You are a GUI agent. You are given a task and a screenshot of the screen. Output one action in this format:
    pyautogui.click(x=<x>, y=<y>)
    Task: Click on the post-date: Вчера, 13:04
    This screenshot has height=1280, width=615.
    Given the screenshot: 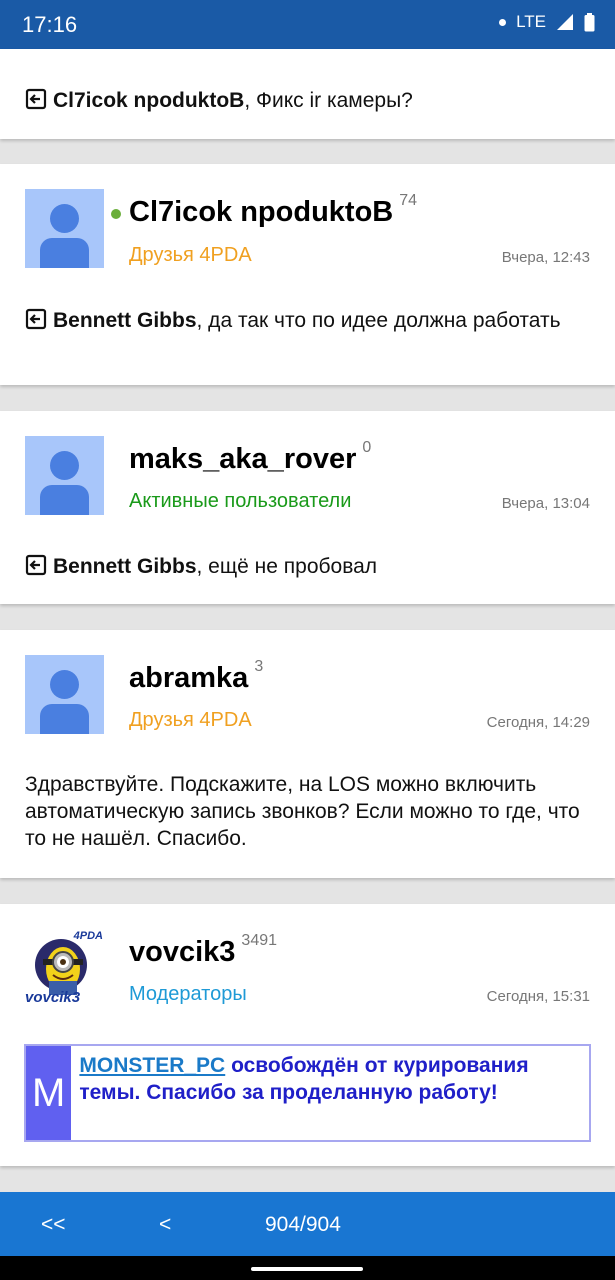 What is the action you would take?
    pyautogui.click(x=545, y=503)
    